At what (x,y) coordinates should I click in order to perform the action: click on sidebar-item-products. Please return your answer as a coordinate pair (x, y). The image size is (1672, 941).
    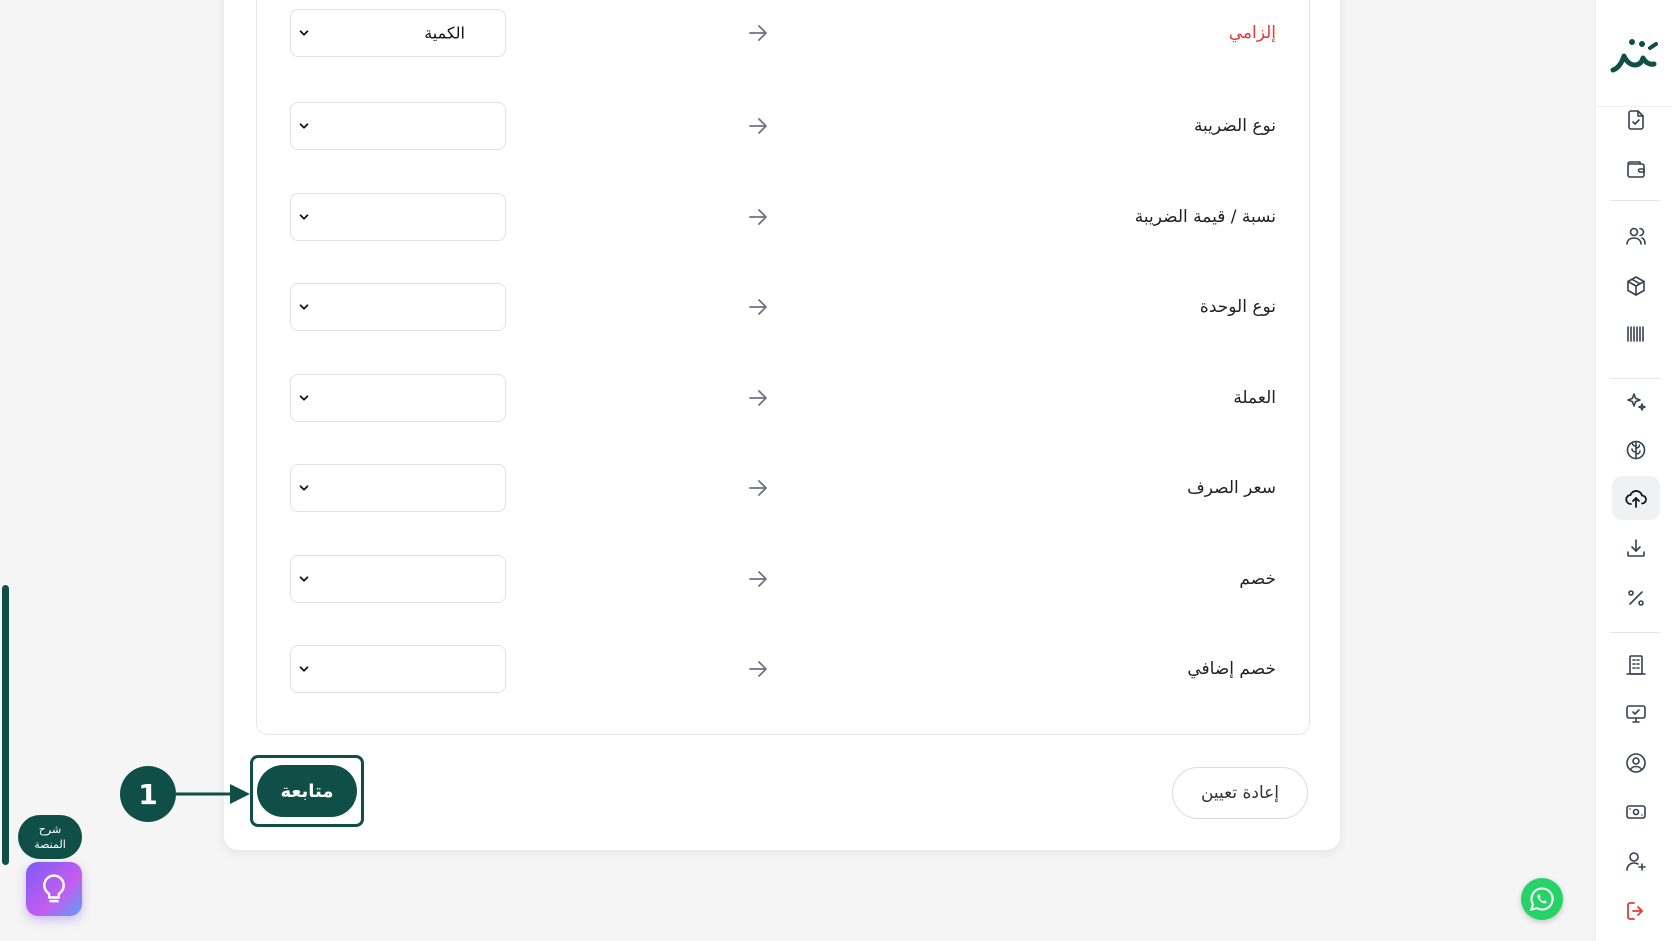
    Looking at the image, I should click on (1636, 286).